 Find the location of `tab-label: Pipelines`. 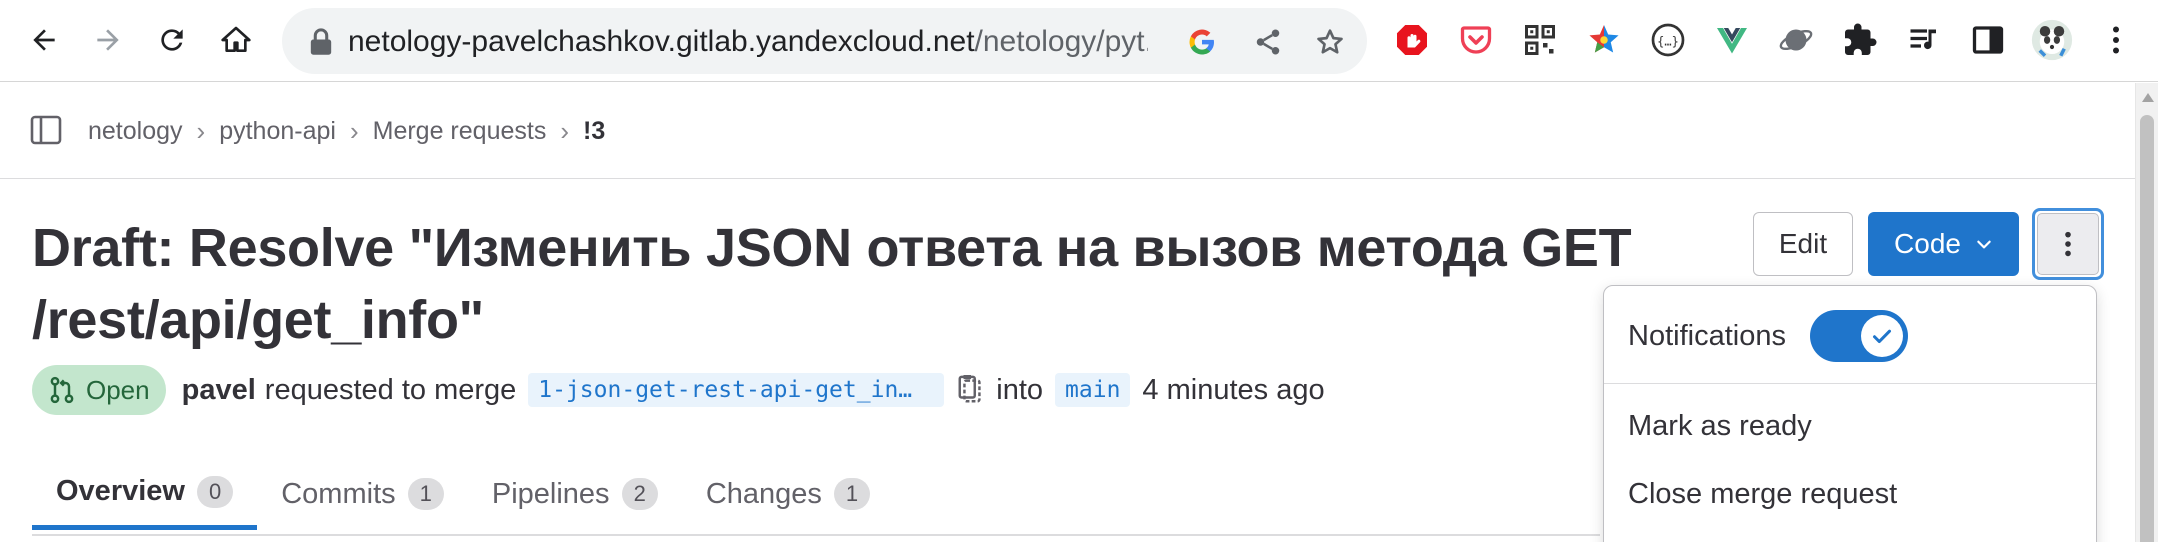

tab-label: Pipelines is located at coordinates (550, 493).